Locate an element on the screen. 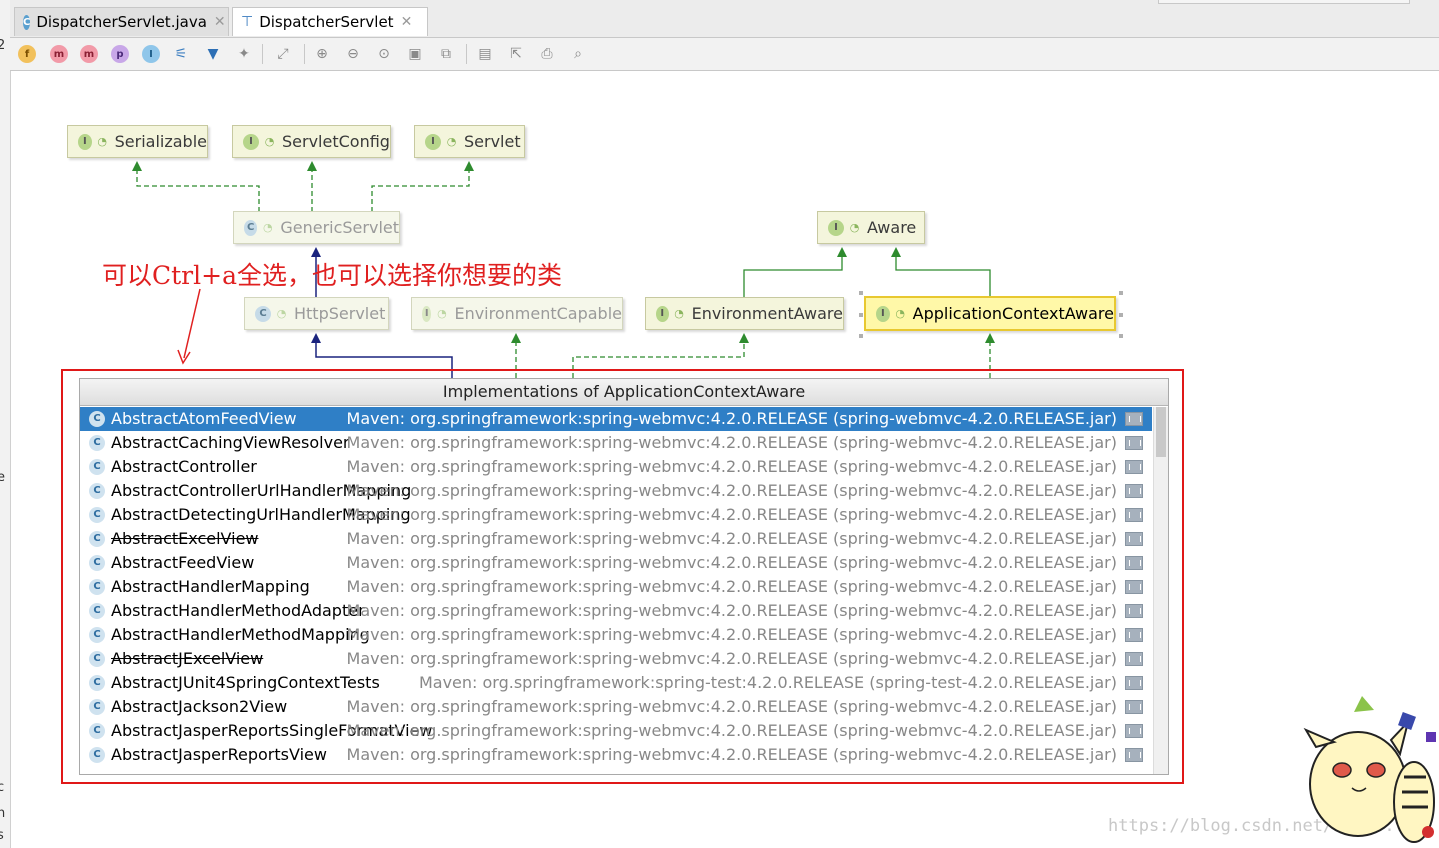 The width and height of the screenshot is (1439, 848). class-name: AbstractExcelView is located at coordinates (185, 538).